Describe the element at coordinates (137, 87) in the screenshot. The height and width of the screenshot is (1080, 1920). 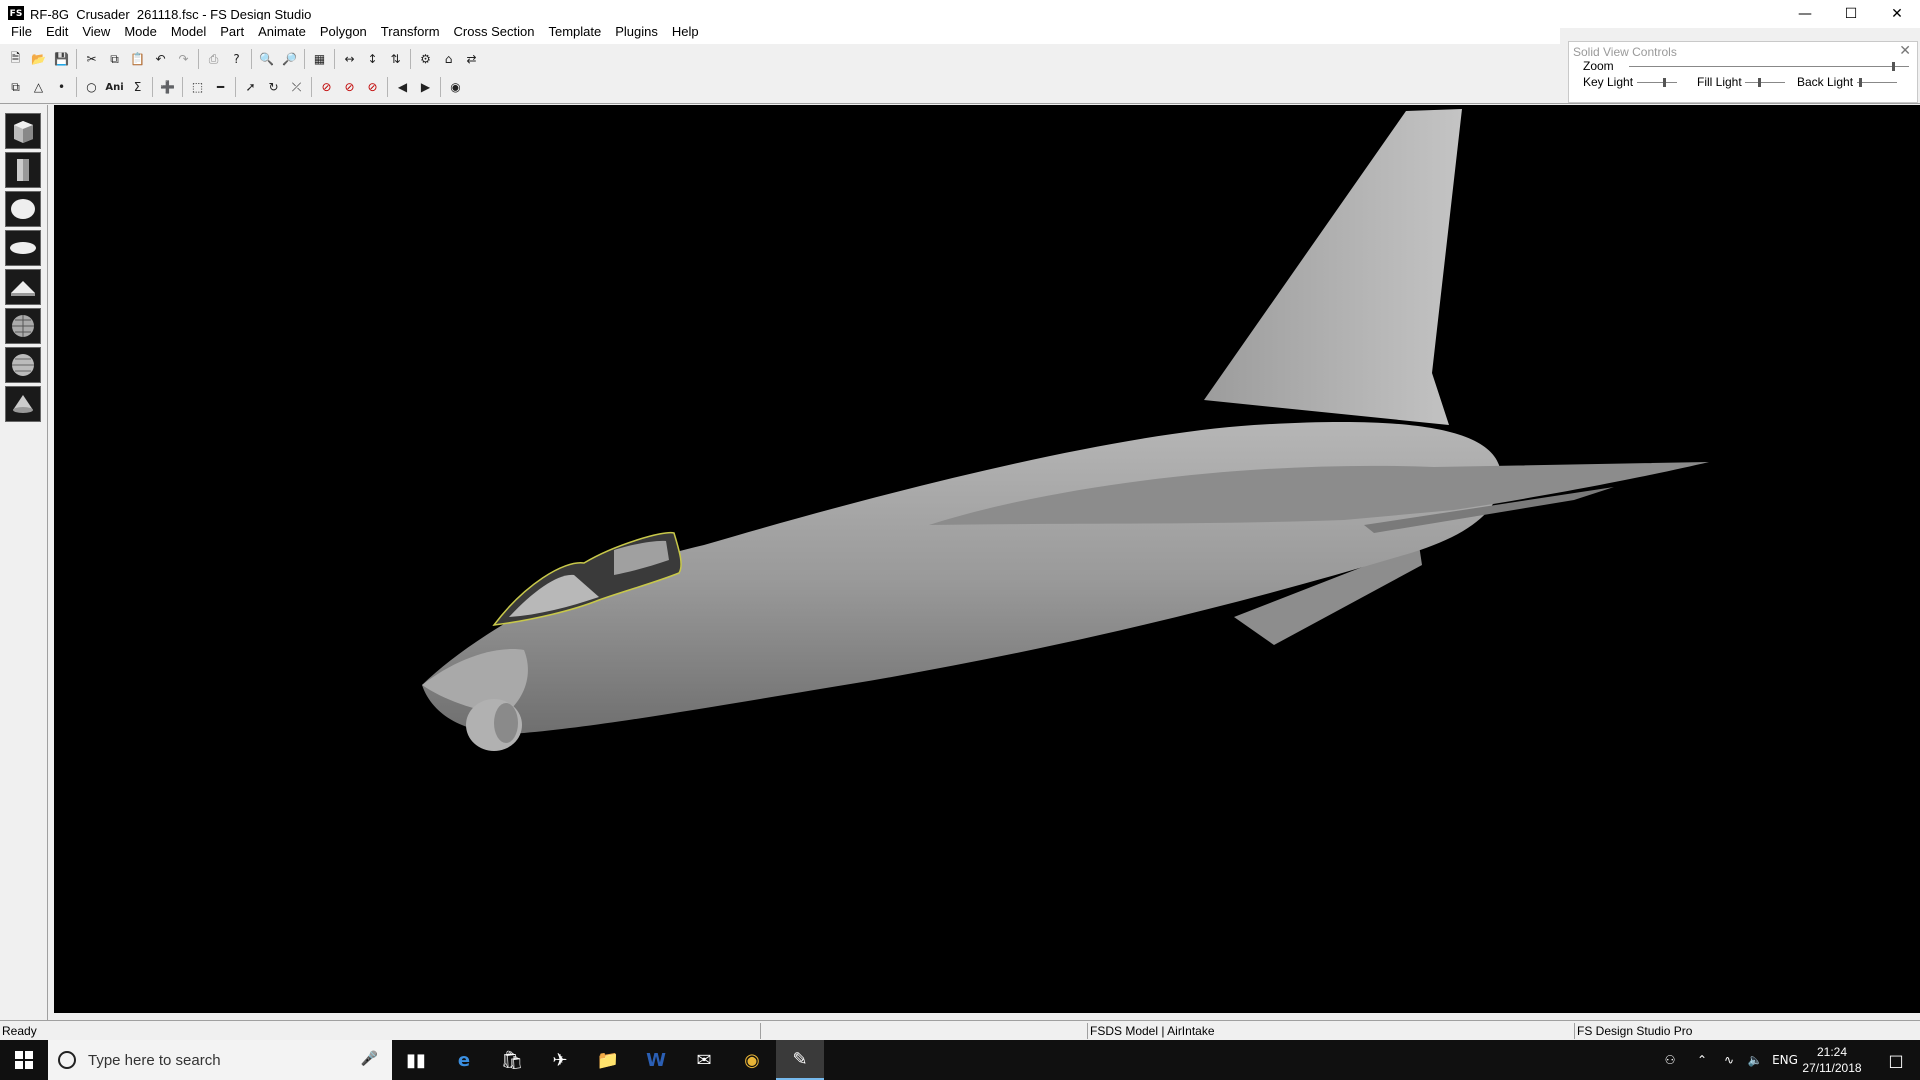
I see `sigma-icon: Σ` at that location.